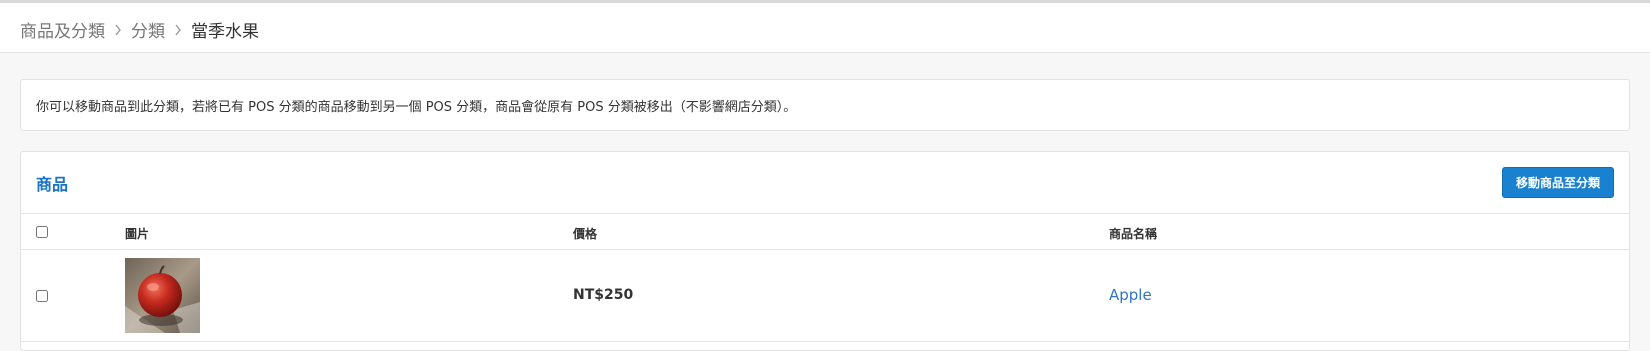  I want to click on product-name-link: Apple, so click(1130, 295).